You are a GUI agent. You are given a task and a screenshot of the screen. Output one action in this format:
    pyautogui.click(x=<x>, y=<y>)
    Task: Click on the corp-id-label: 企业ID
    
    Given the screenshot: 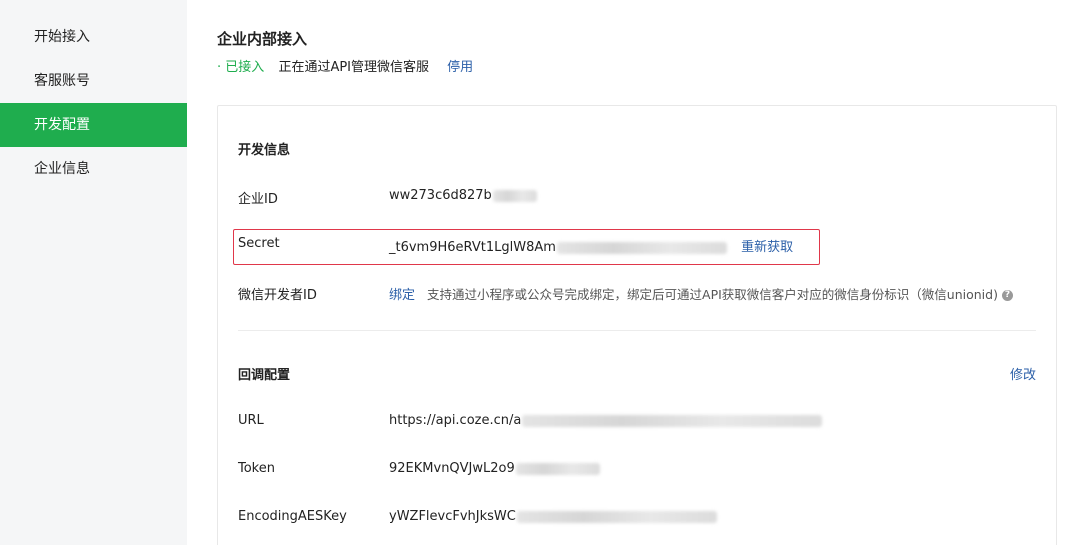 What is the action you would take?
    pyautogui.click(x=258, y=199)
    